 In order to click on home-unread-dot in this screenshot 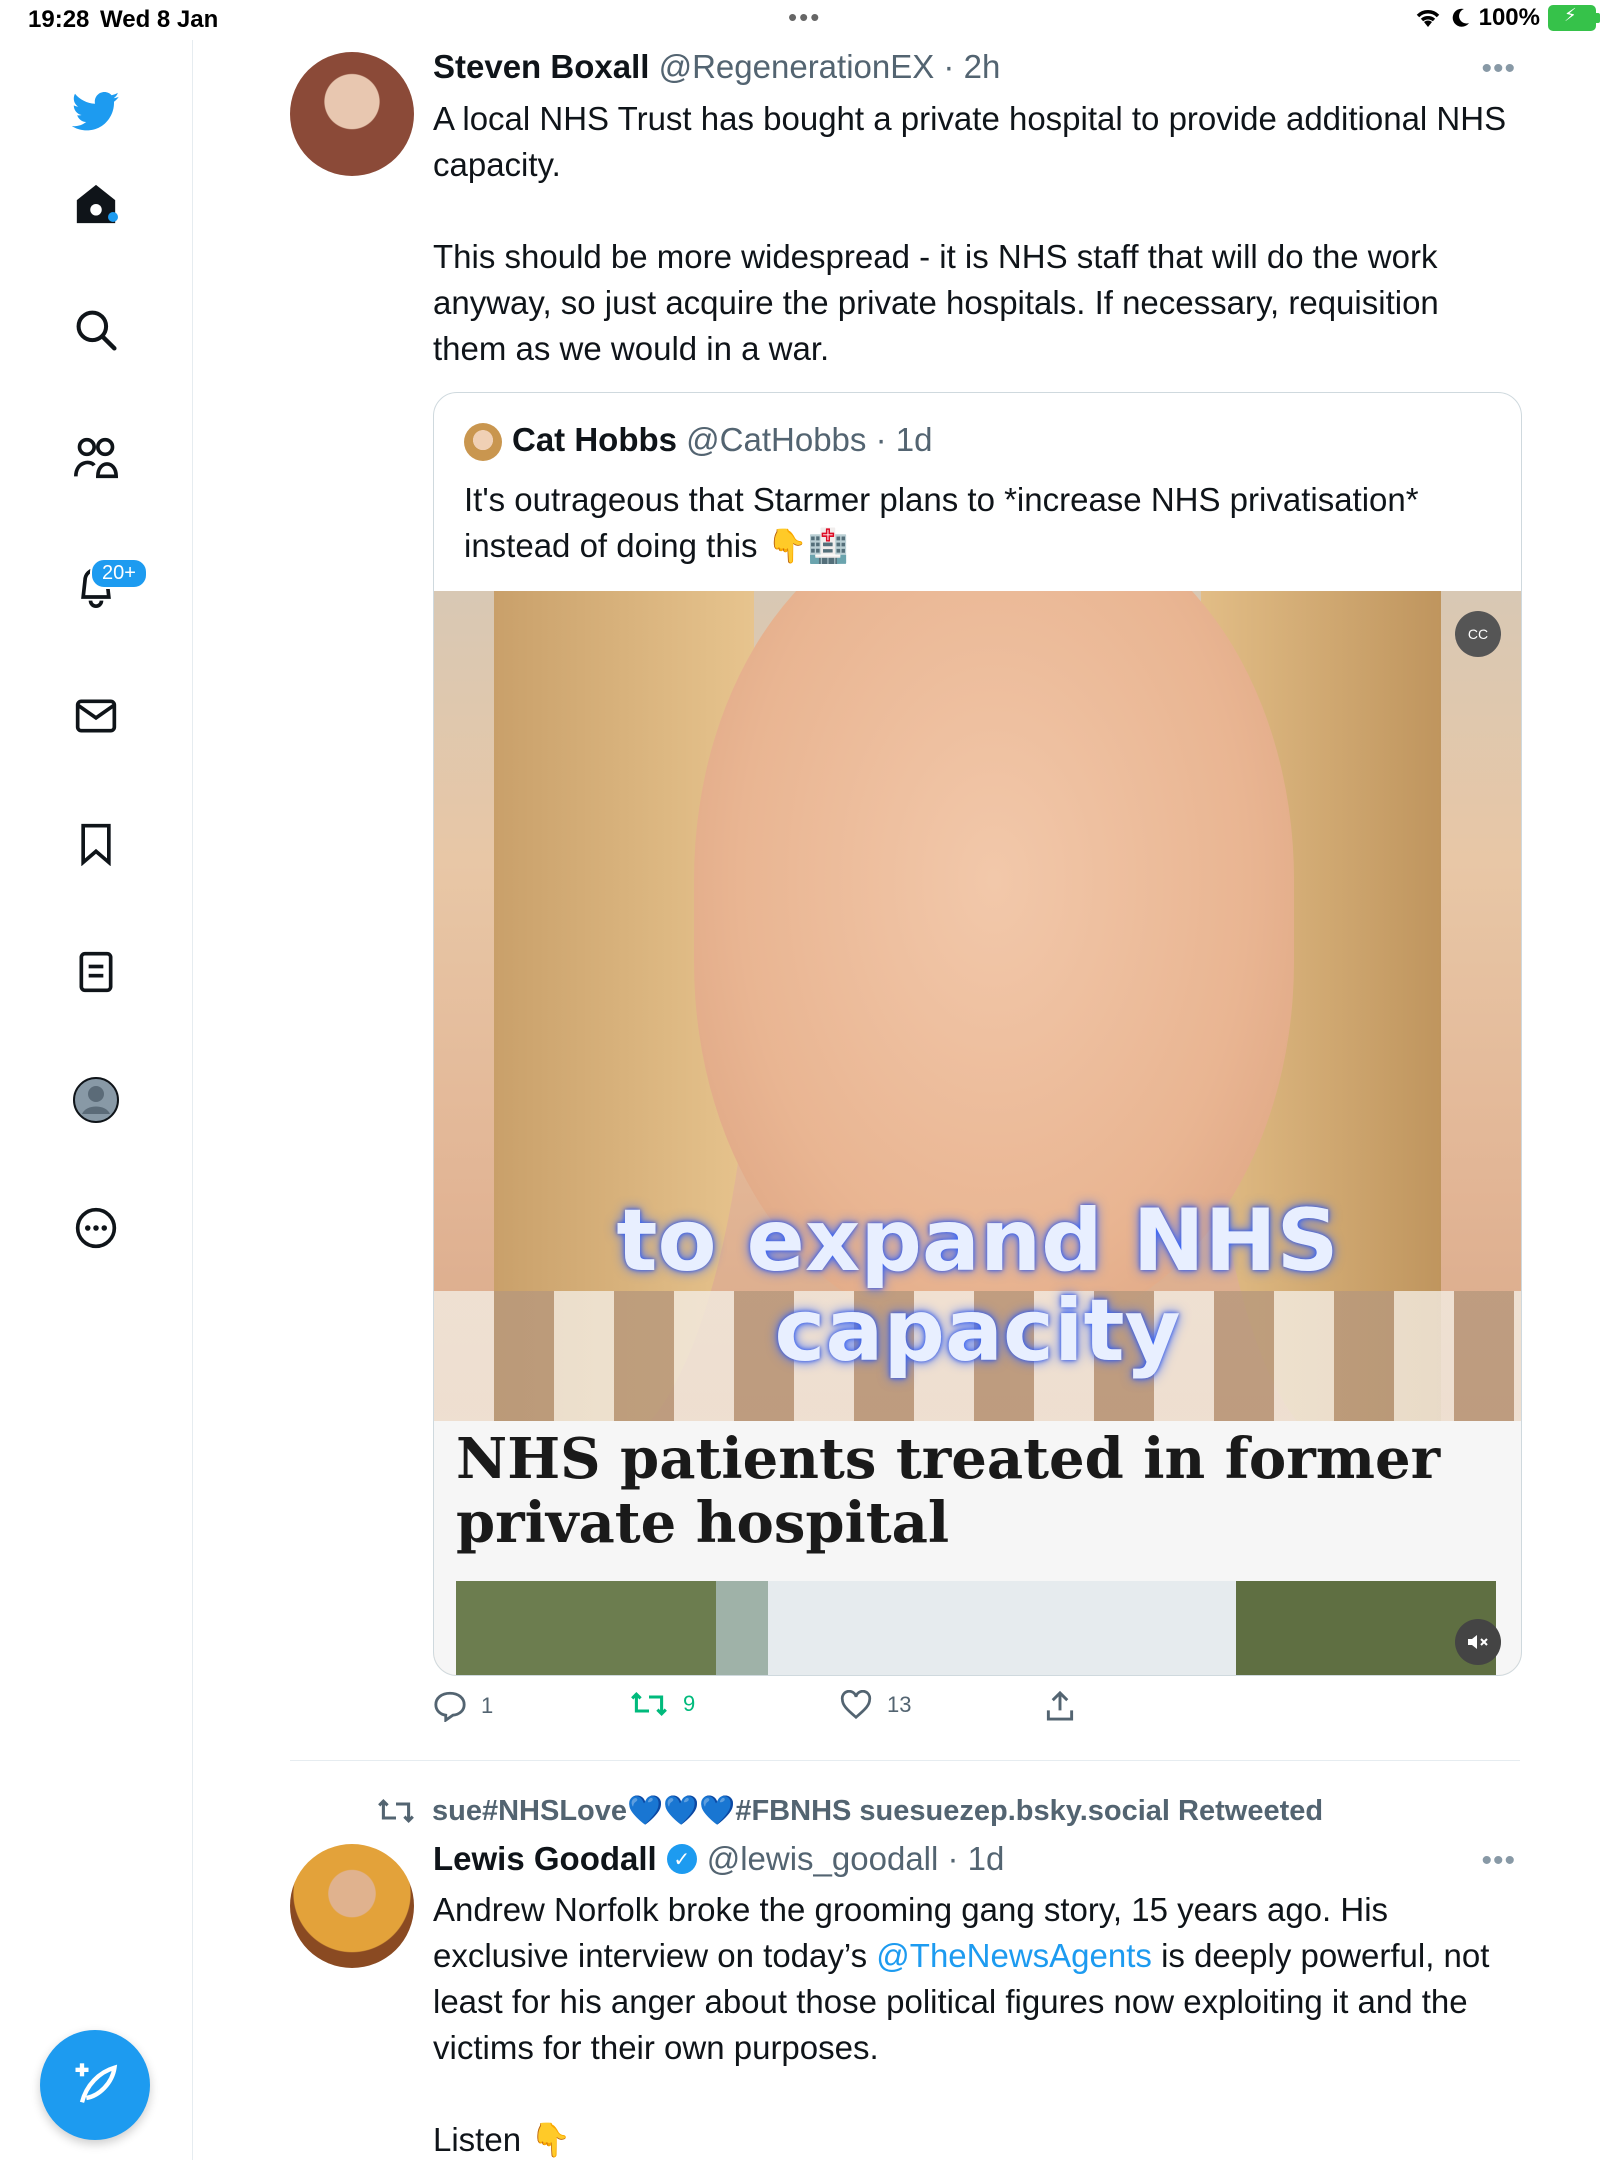, I will do `click(113, 217)`.